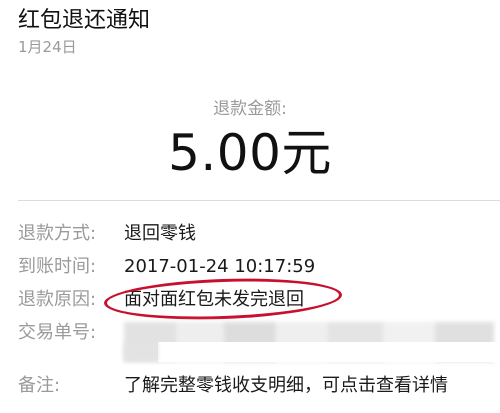 The height and width of the screenshot is (413, 500). Describe the element at coordinates (39, 385) in the screenshot. I see `remark-label: 备注:` at that location.